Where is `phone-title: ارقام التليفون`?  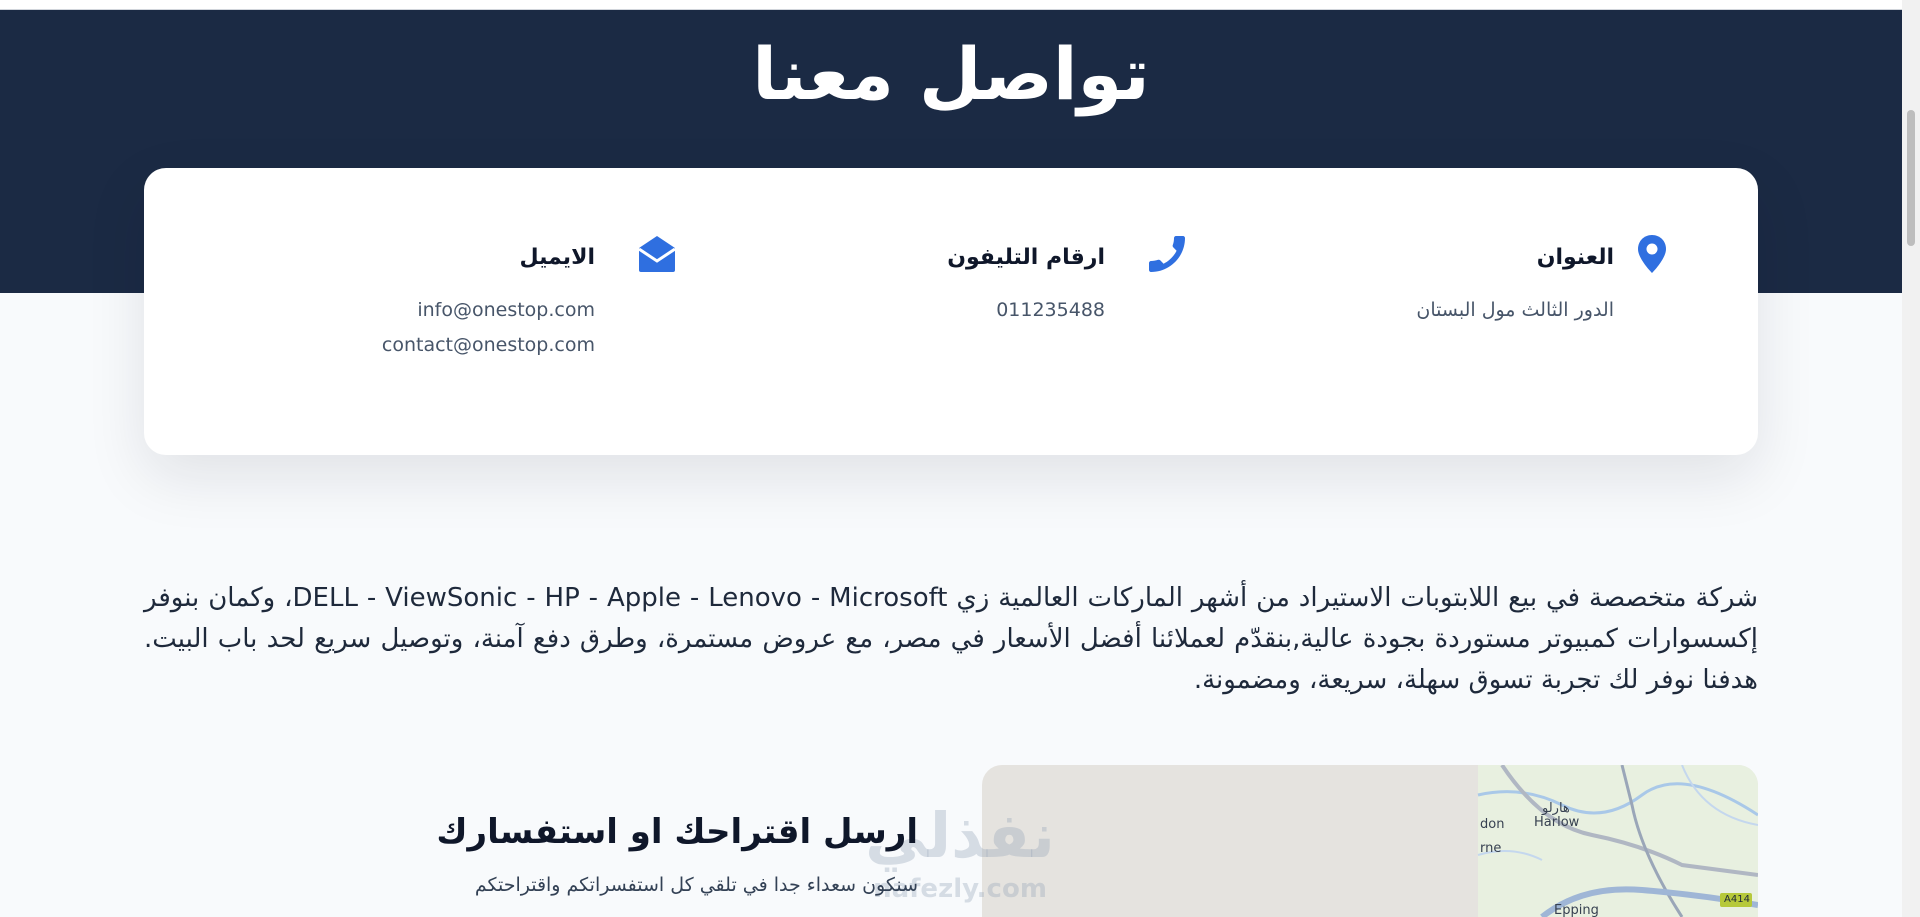 phone-title: ارقام التليفون is located at coordinates (1026, 257).